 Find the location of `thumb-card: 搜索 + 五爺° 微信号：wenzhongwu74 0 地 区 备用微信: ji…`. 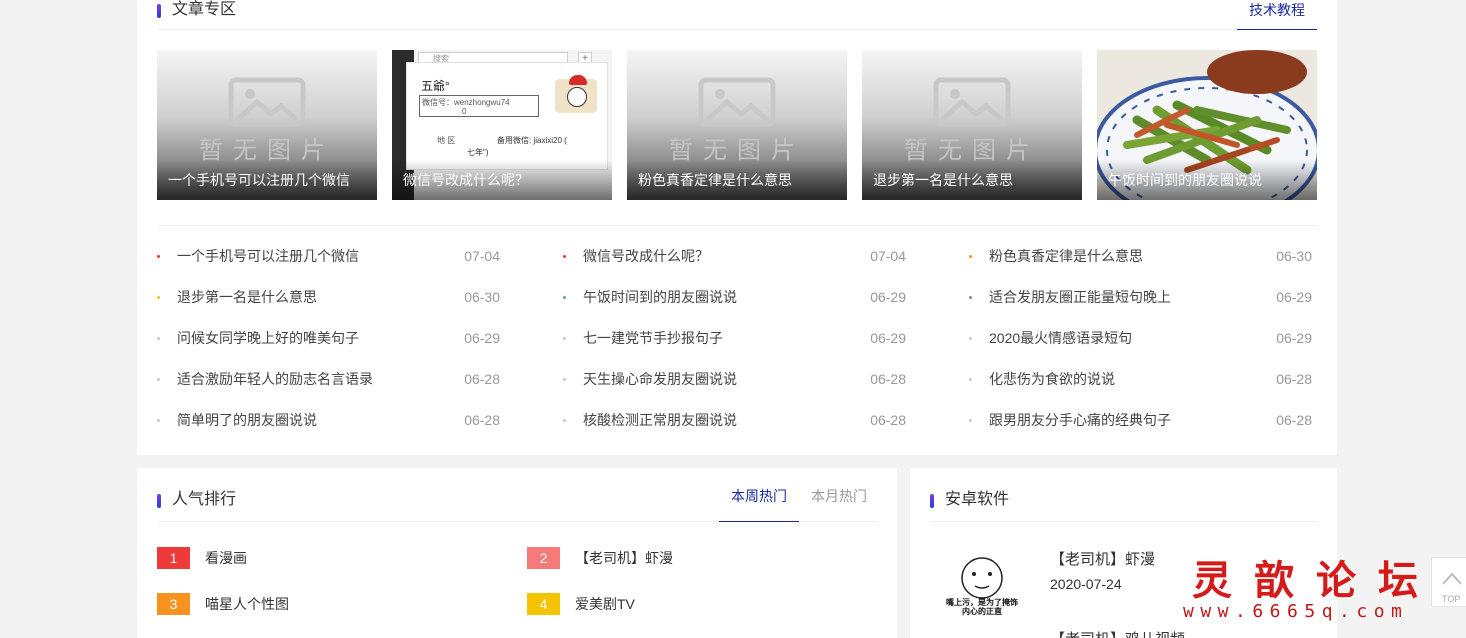

thumb-card: 搜索 + 五爺° 微信号：wenzhongwu74 0 地 区 备用微信: ji… is located at coordinates (502, 125).